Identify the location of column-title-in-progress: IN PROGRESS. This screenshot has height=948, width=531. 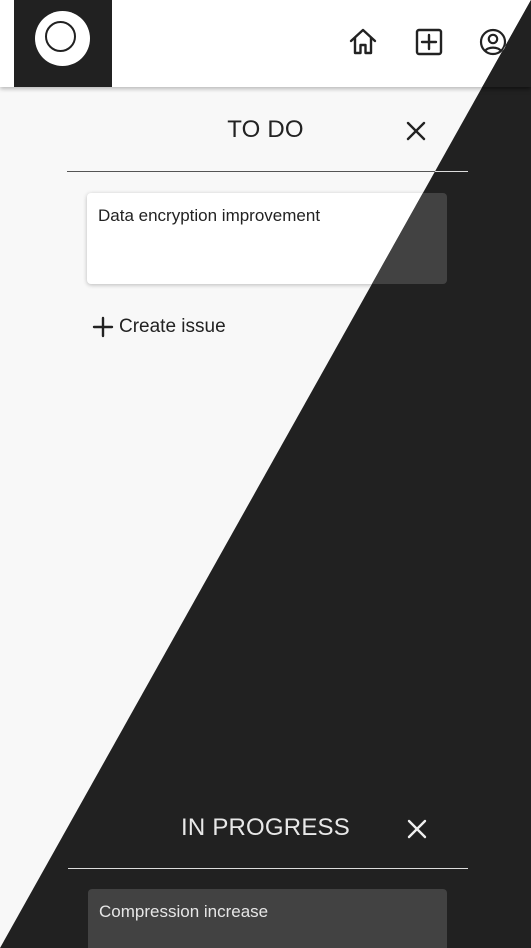
(265, 827).